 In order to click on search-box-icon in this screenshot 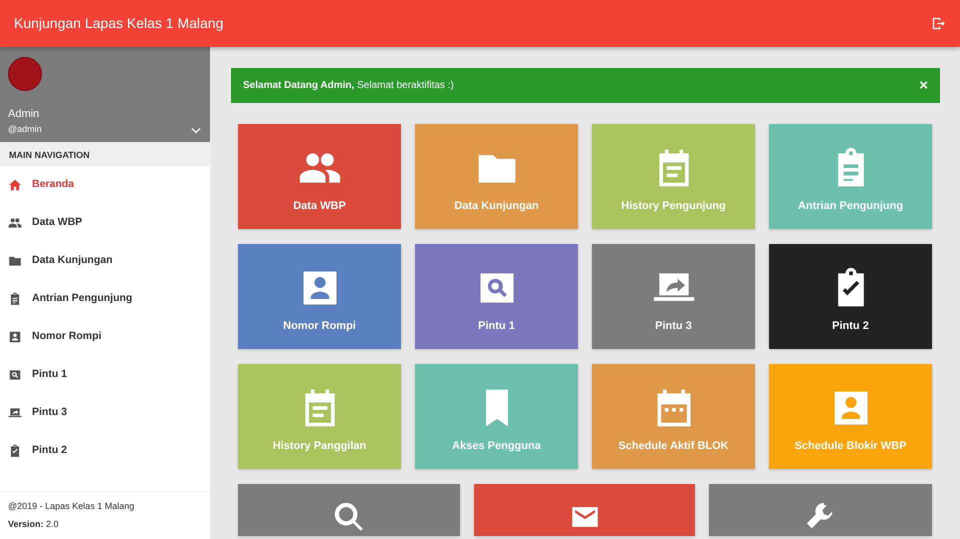, I will do `click(15, 375)`.